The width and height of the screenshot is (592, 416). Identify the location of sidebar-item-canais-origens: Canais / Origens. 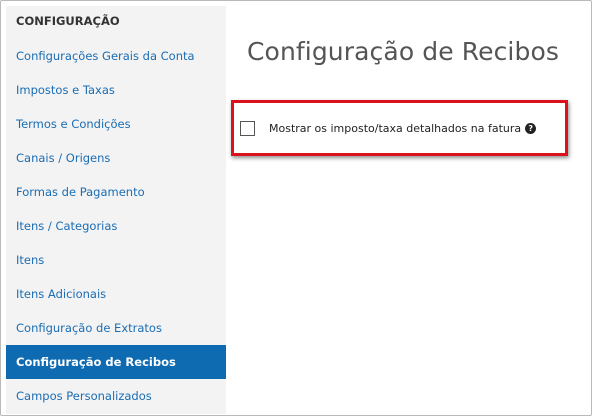
(116, 158).